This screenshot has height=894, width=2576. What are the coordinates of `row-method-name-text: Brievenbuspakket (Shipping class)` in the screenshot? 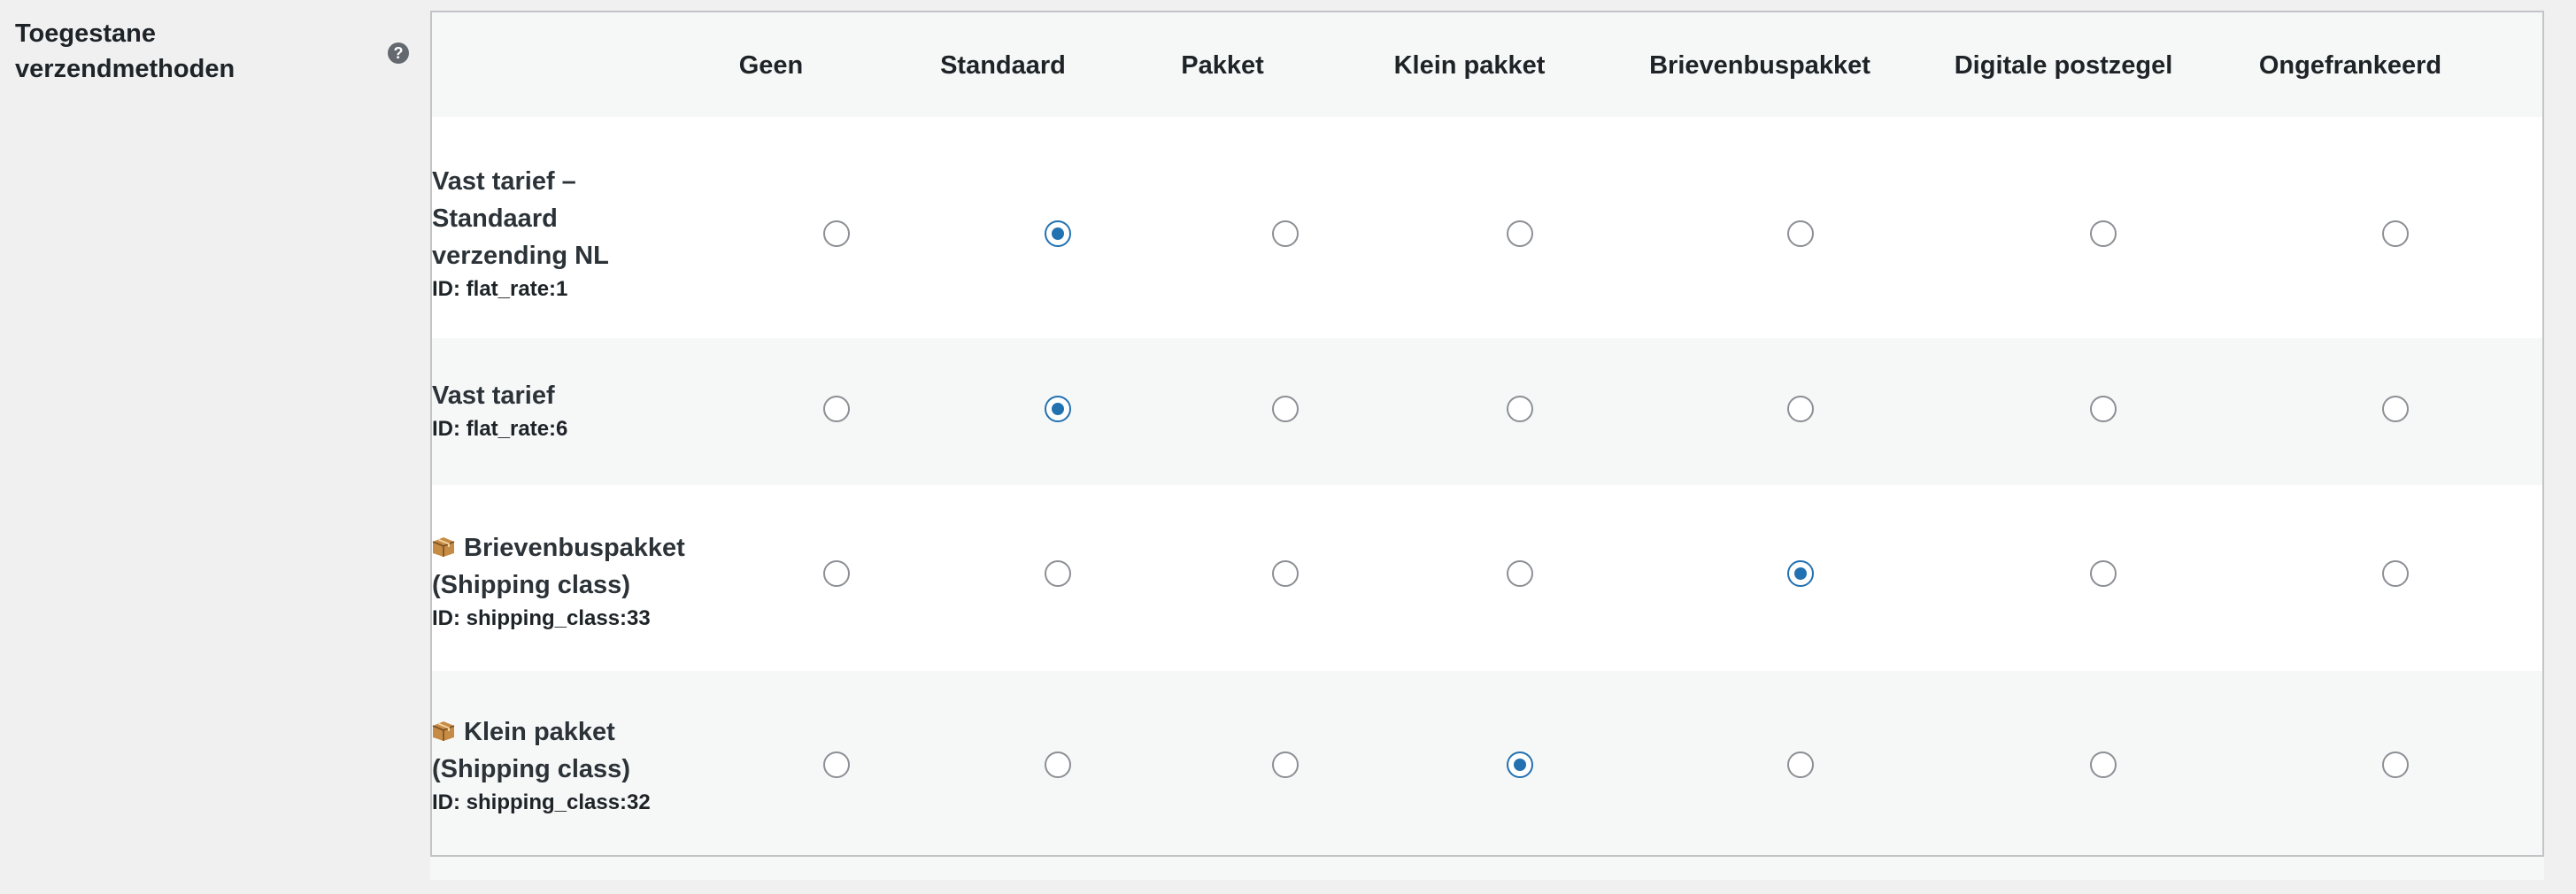 It's located at (558, 566).